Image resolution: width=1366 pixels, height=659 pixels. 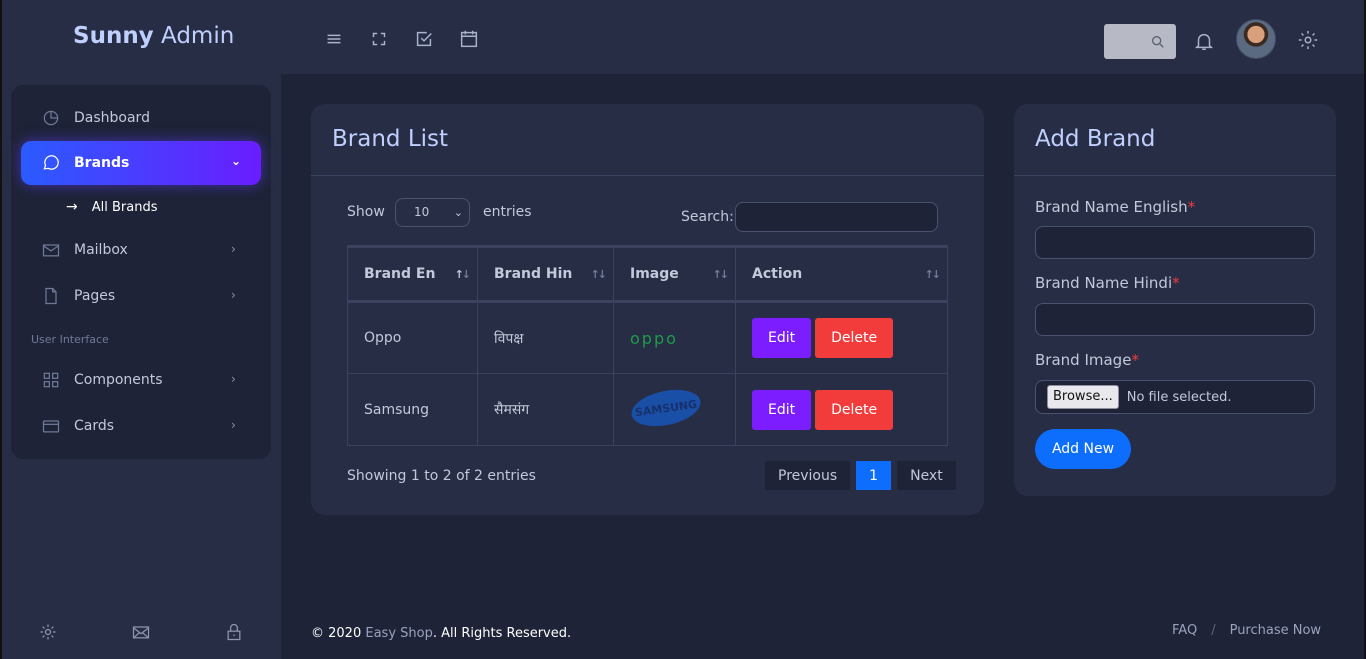 I want to click on search-icon, so click(x=1158, y=42).